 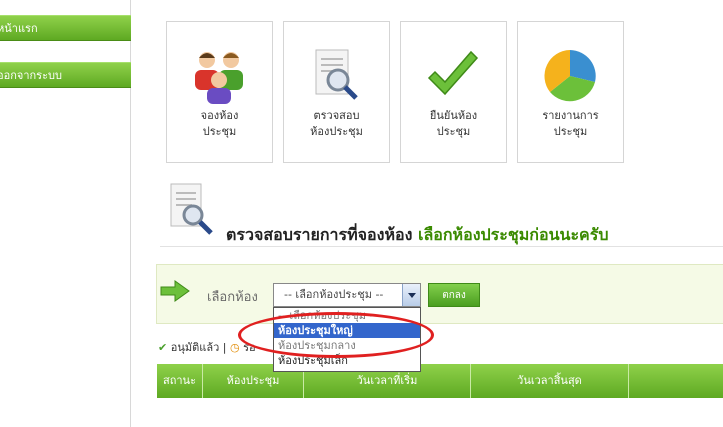 I want to click on dropdown-option: -- เลือกห้องประชุม --, so click(x=347, y=315).